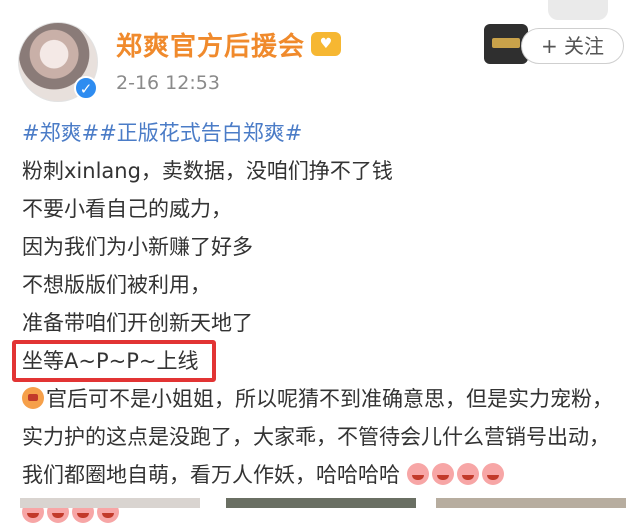  I want to click on content-line-5: 准备带咱们开创新天地了, so click(137, 323).